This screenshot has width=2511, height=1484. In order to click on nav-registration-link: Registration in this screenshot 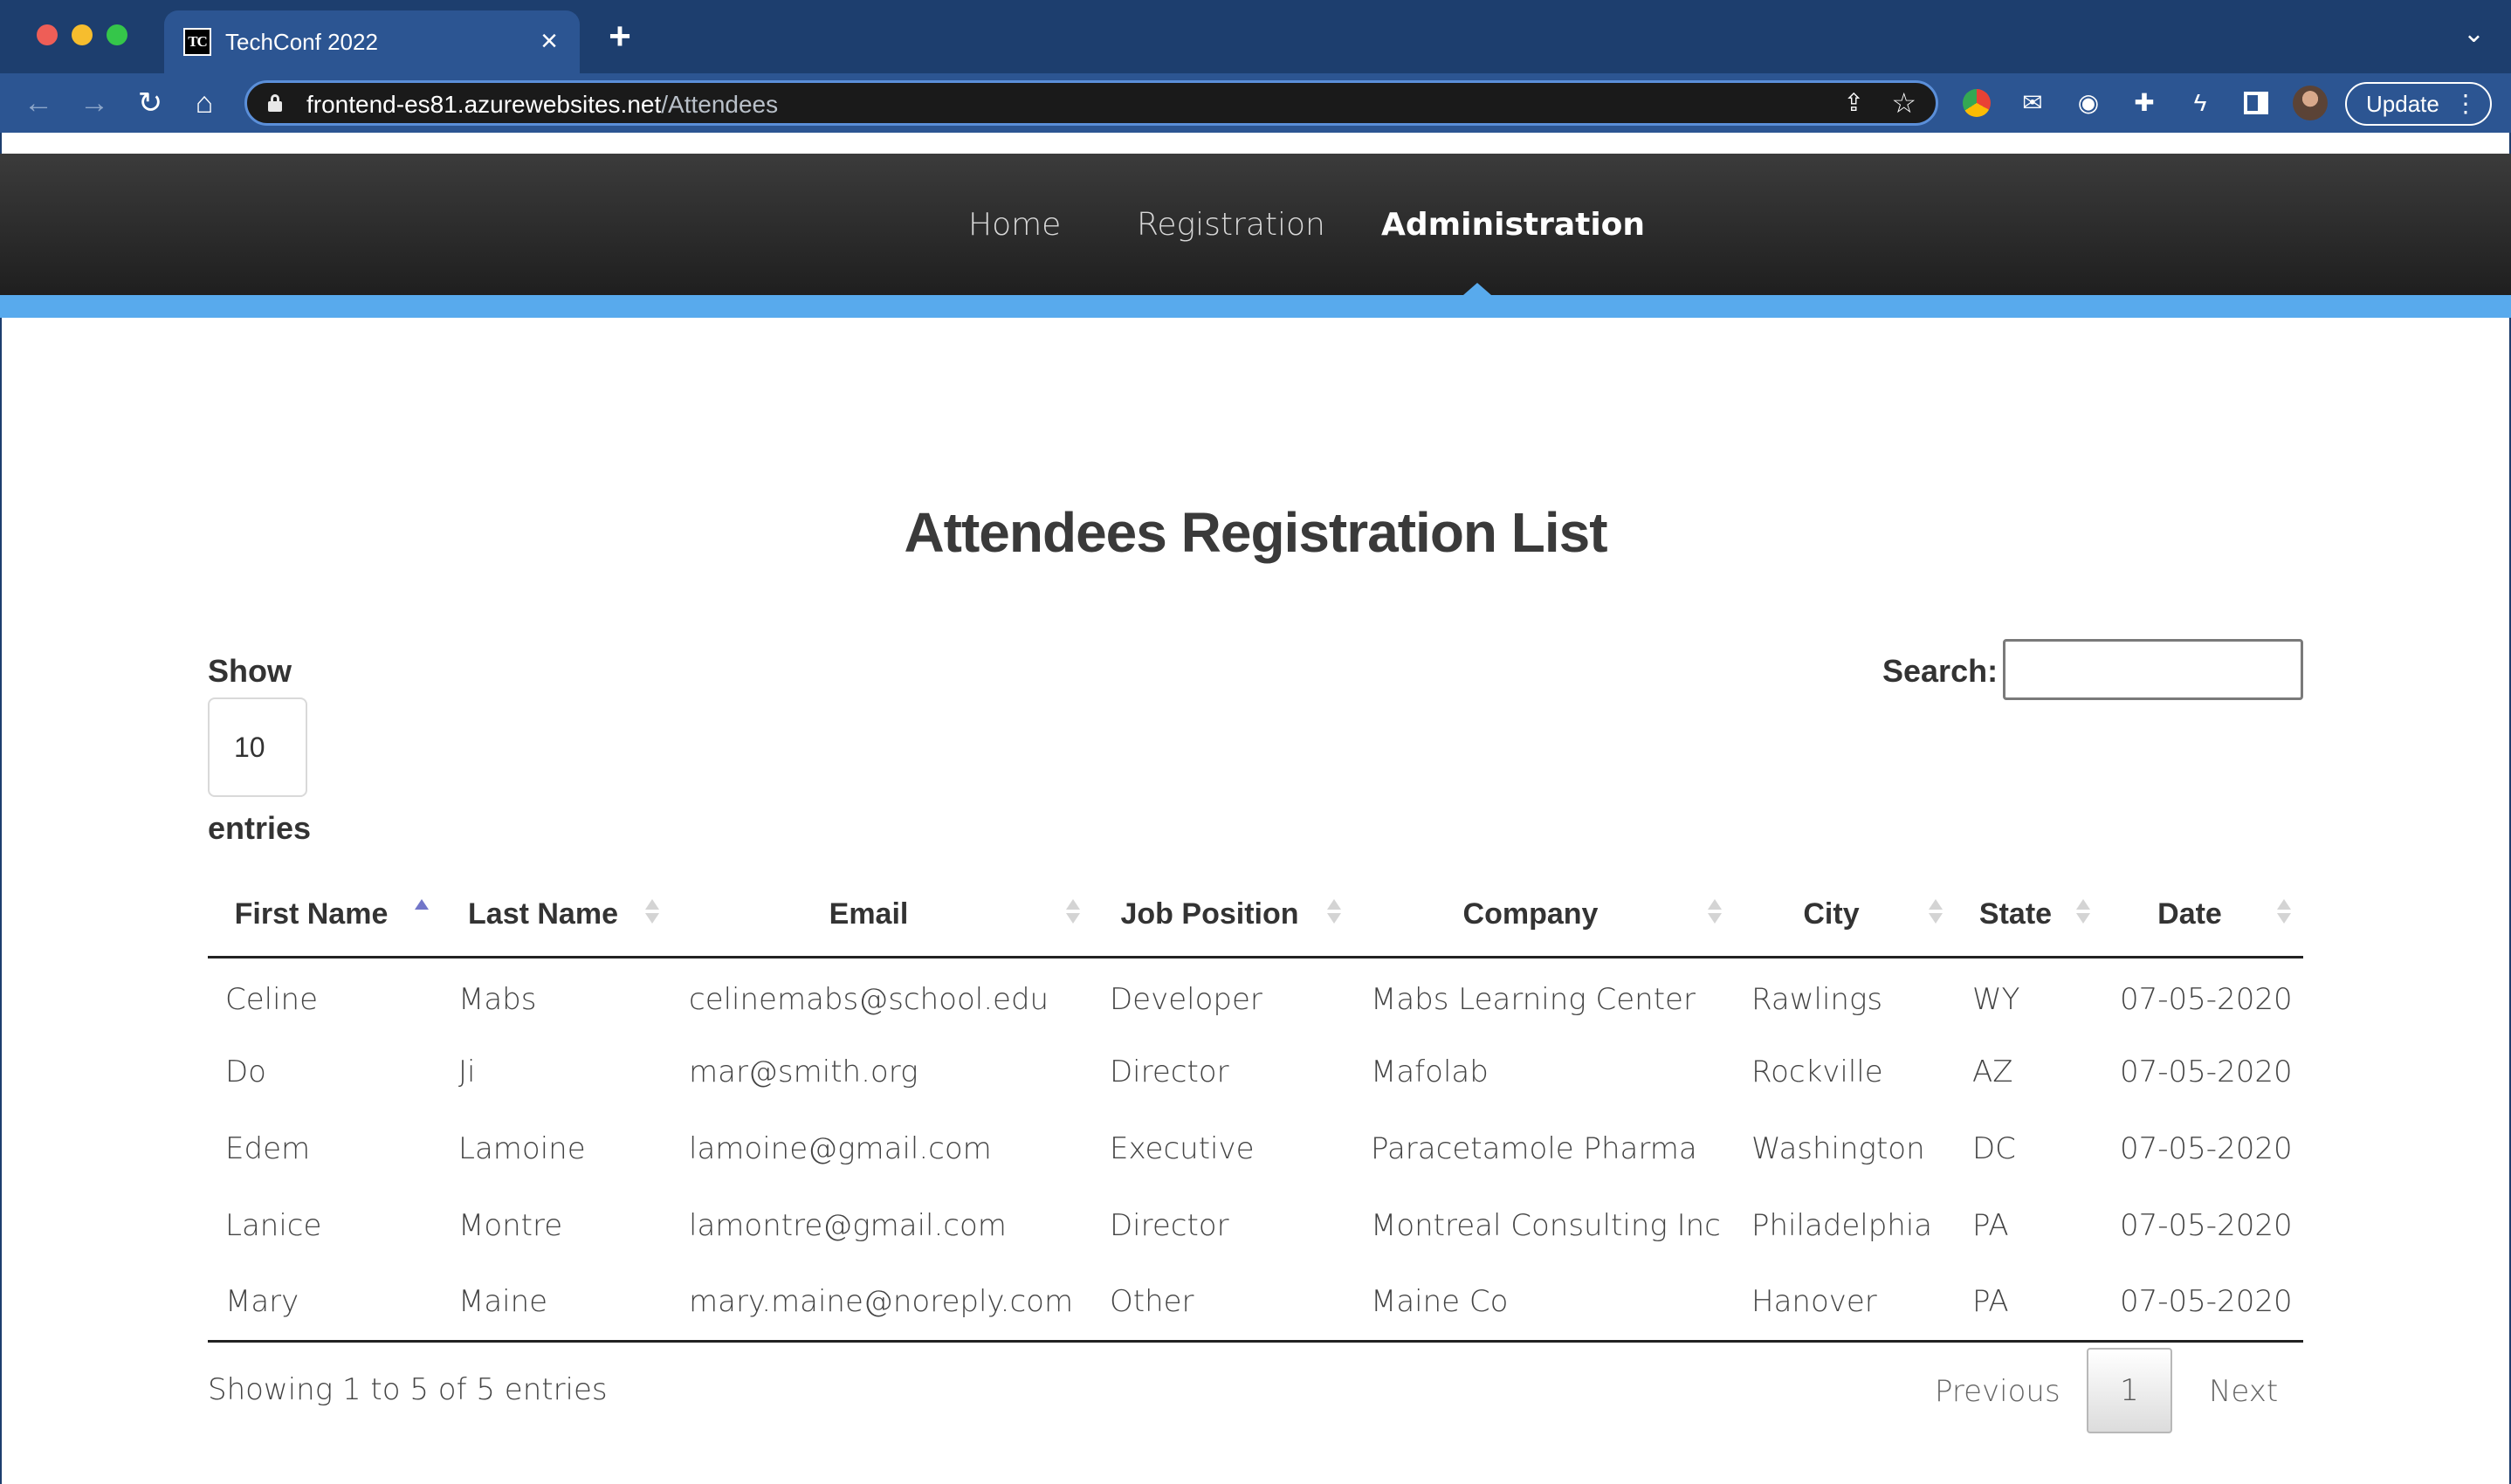, I will do `click(1231, 226)`.